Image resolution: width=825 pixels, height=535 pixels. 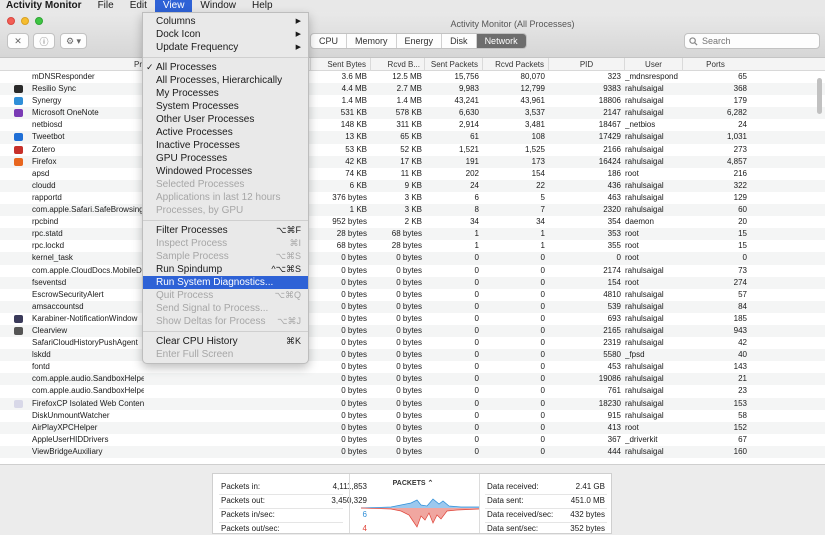 What do you see at coordinates (192, 256) in the screenshot?
I see `menu-item-label: Sample Process` at bounding box center [192, 256].